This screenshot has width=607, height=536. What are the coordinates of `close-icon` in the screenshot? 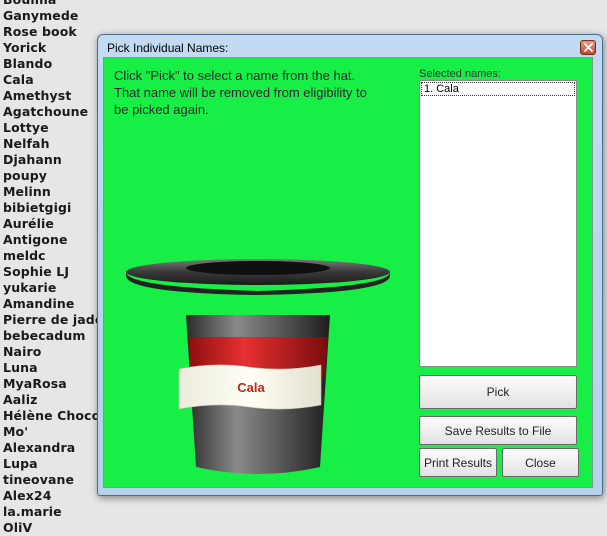 It's located at (588, 47).